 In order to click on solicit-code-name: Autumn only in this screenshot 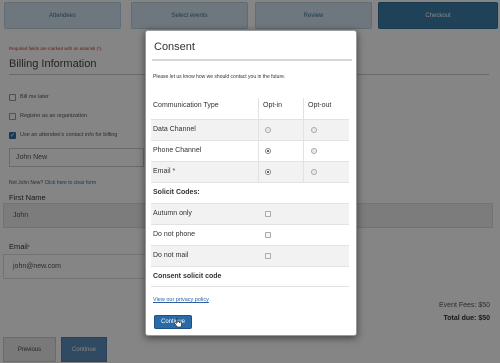, I will do `click(172, 213)`.